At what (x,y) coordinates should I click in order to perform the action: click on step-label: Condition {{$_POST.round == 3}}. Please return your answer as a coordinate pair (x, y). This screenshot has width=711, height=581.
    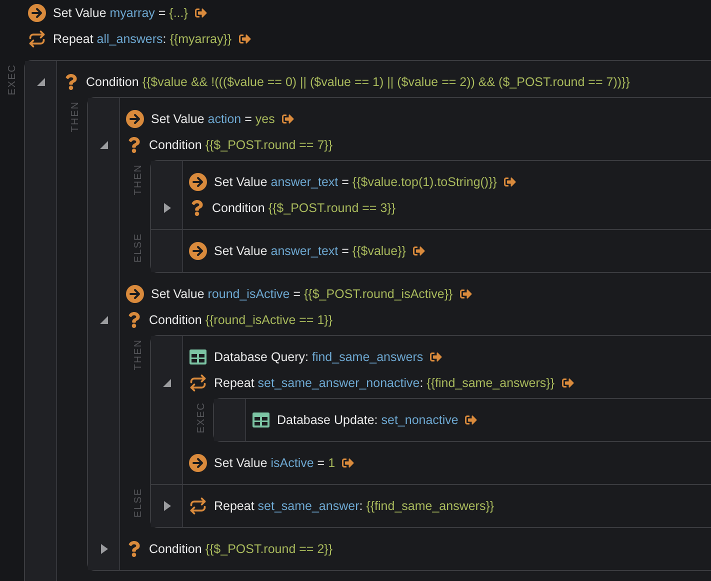
    Looking at the image, I should click on (304, 208).